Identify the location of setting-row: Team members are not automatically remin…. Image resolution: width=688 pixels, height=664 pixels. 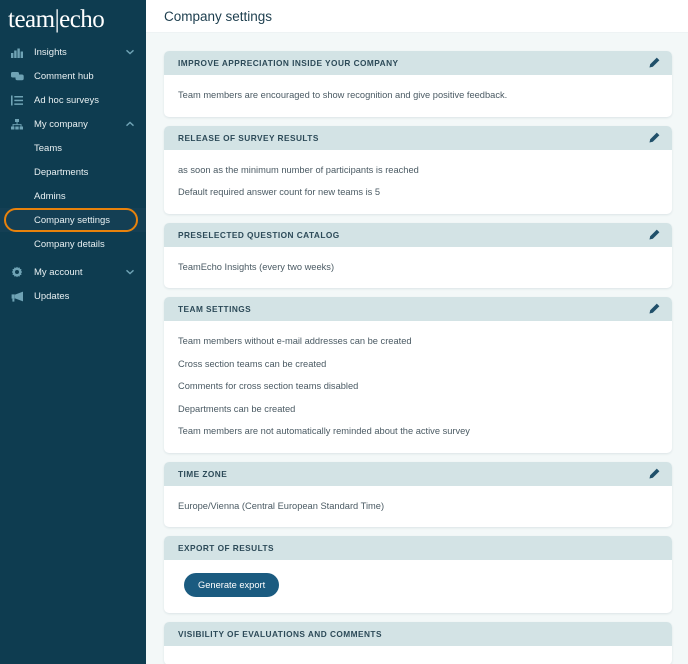
(324, 431).